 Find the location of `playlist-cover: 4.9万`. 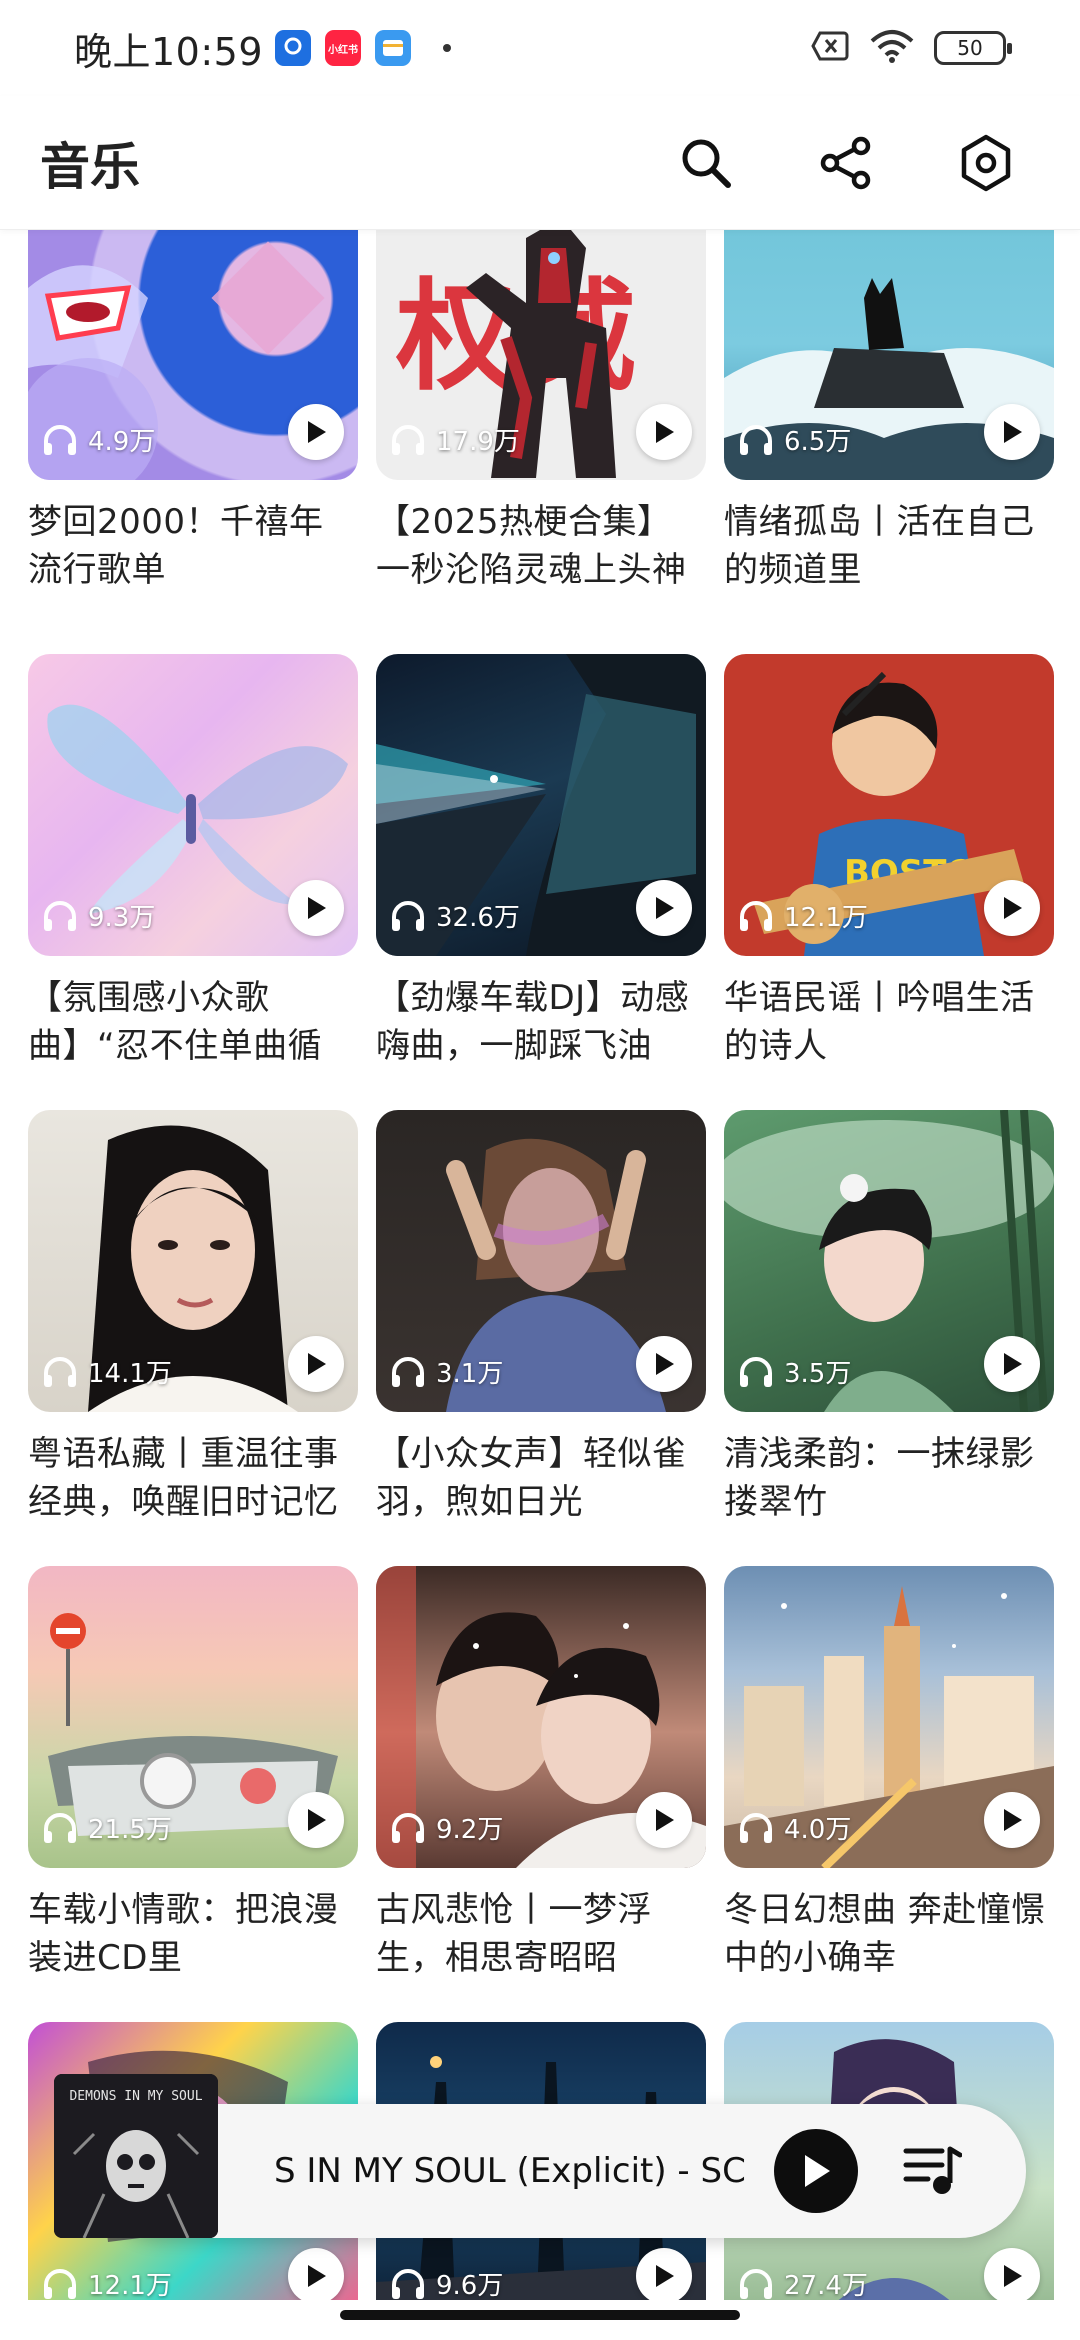

playlist-cover: 4.9万 is located at coordinates (193, 355).